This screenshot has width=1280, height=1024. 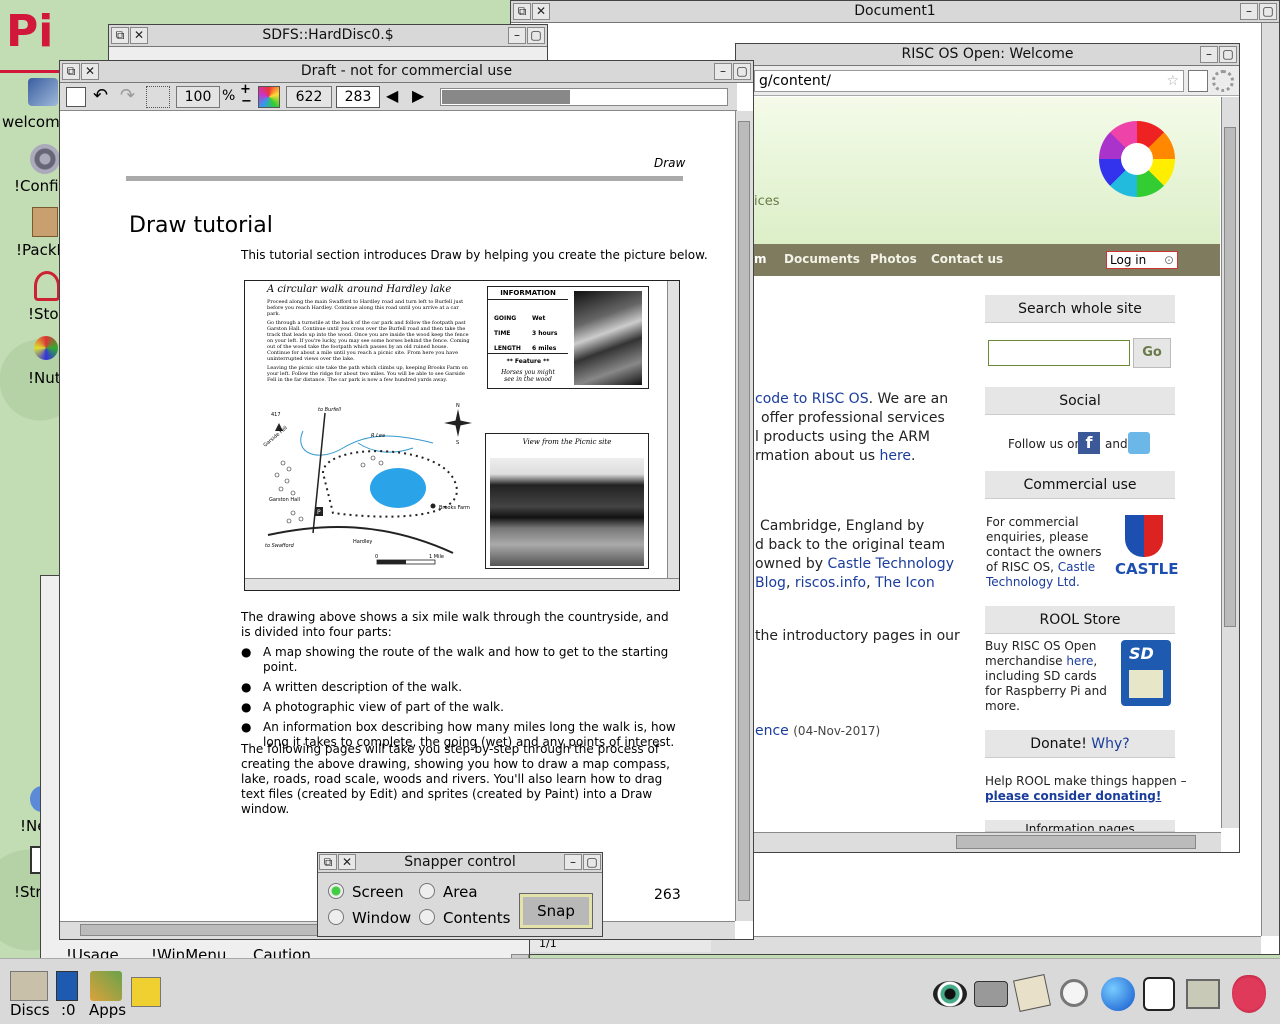 What do you see at coordinates (1270, 479) in the screenshot?
I see `document1-vscroll` at bounding box center [1270, 479].